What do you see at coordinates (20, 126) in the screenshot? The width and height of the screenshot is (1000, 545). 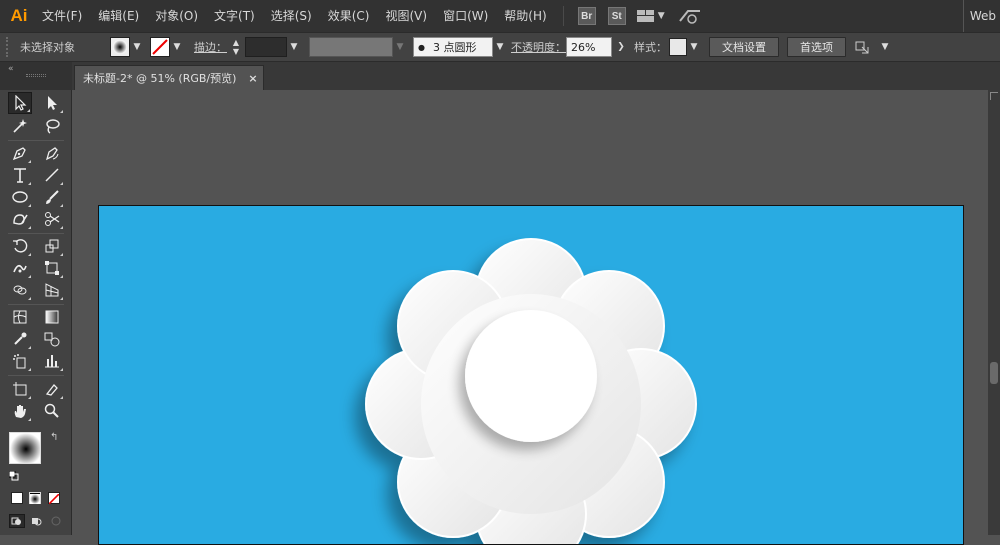 I see `magic-wand-tool-icon` at bounding box center [20, 126].